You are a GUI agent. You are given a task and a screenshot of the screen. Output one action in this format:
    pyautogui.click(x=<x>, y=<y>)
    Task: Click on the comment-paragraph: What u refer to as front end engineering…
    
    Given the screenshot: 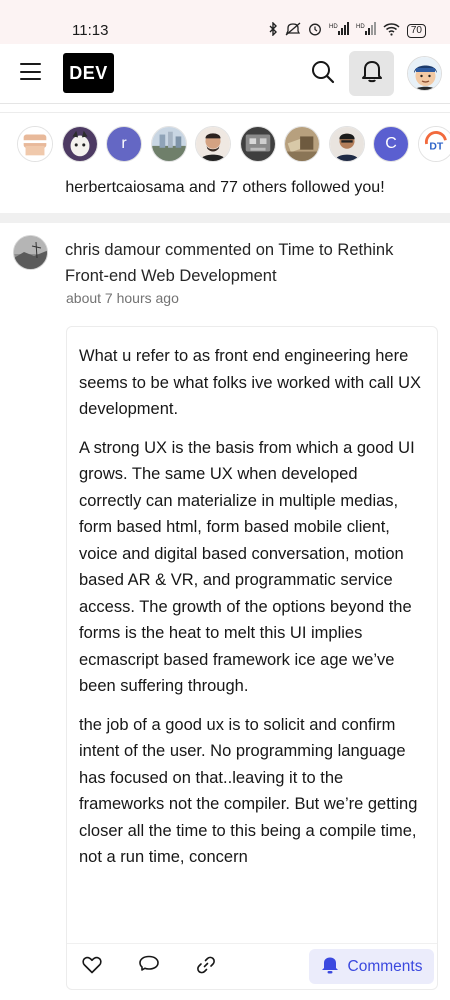 What is the action you would take?
    pyautogui.click(x=250, y=382)
    